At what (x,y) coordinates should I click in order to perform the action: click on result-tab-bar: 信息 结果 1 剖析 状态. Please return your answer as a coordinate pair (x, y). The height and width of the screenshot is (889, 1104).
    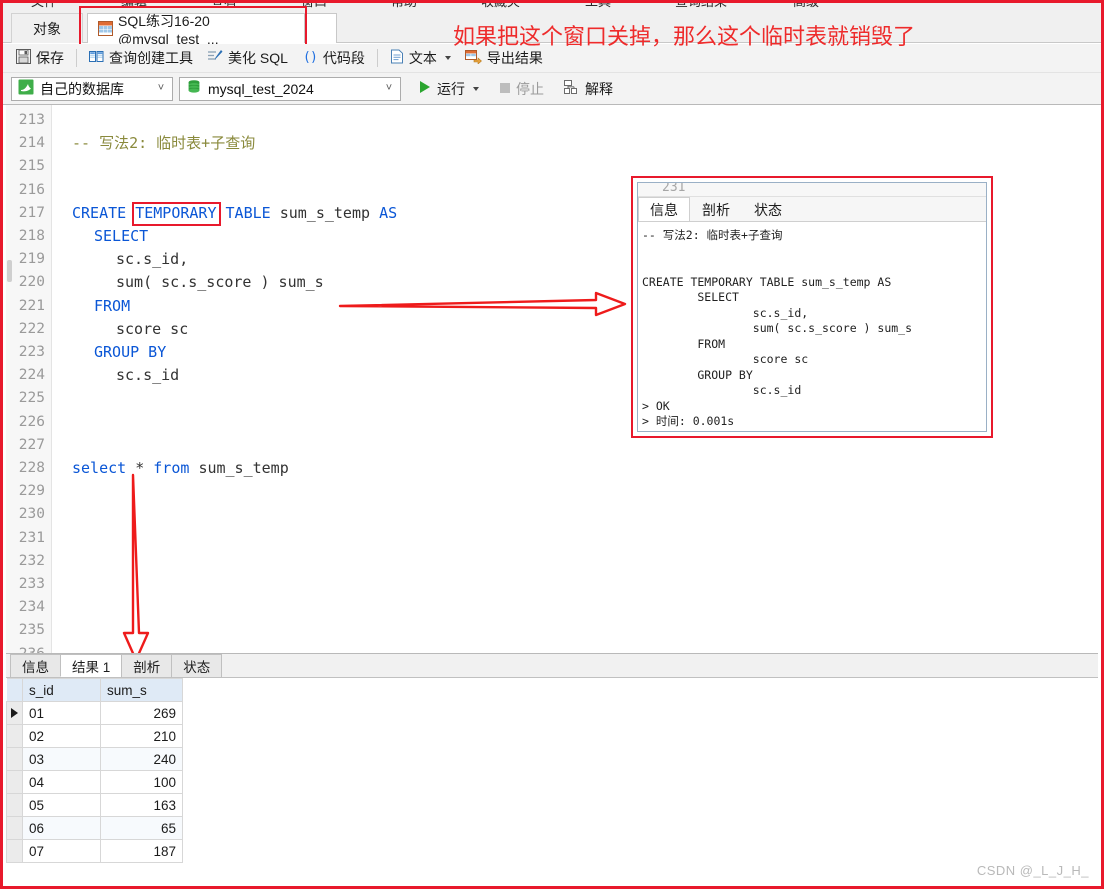
    Looking at the image, I should click on (552, 666).